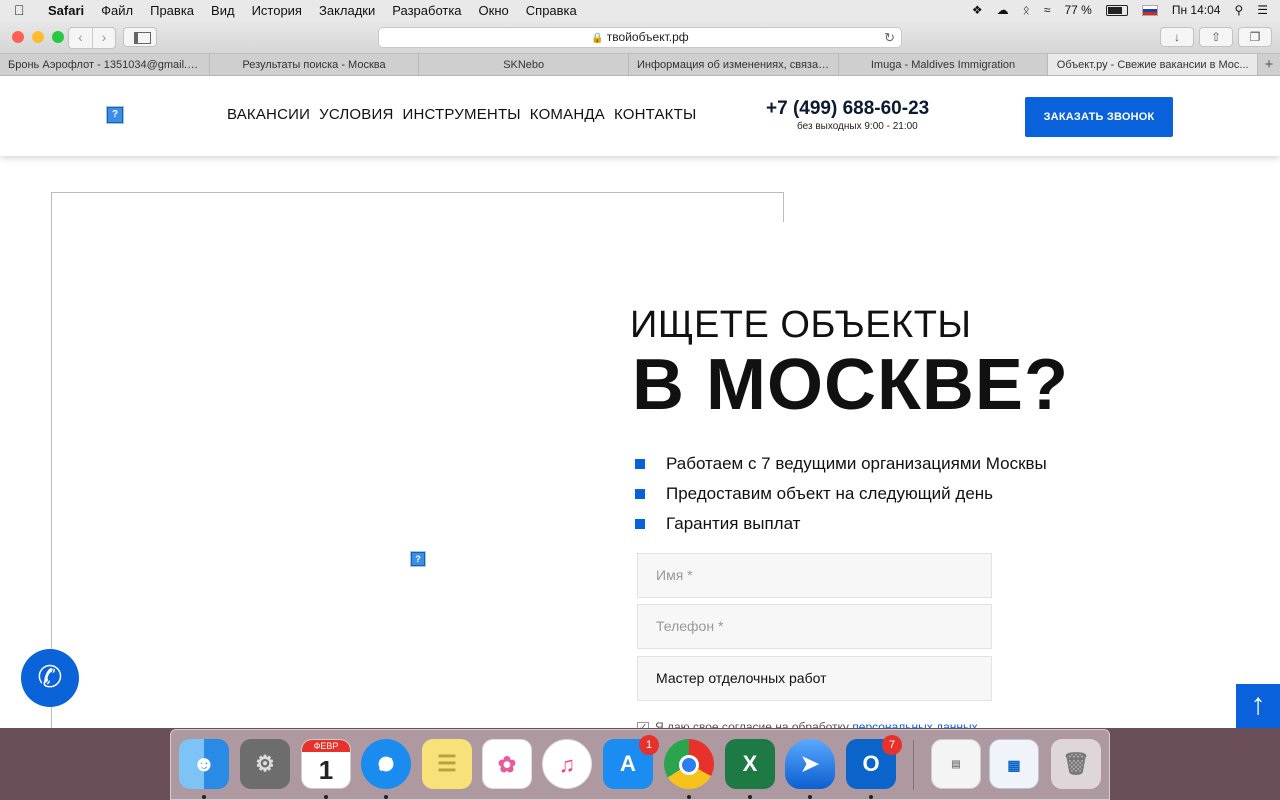  Describe the element at coordinates (914, 724) in the screenshot. I see `personal-data-link: персональных данных` at that location.